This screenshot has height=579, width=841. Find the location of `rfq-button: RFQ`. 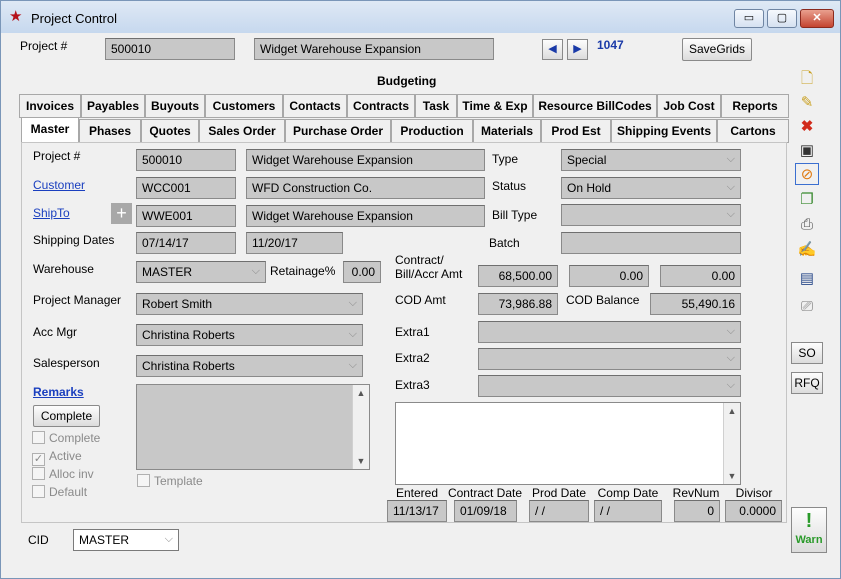

rfq-button: RFQ is located at coordinates (807, 383).